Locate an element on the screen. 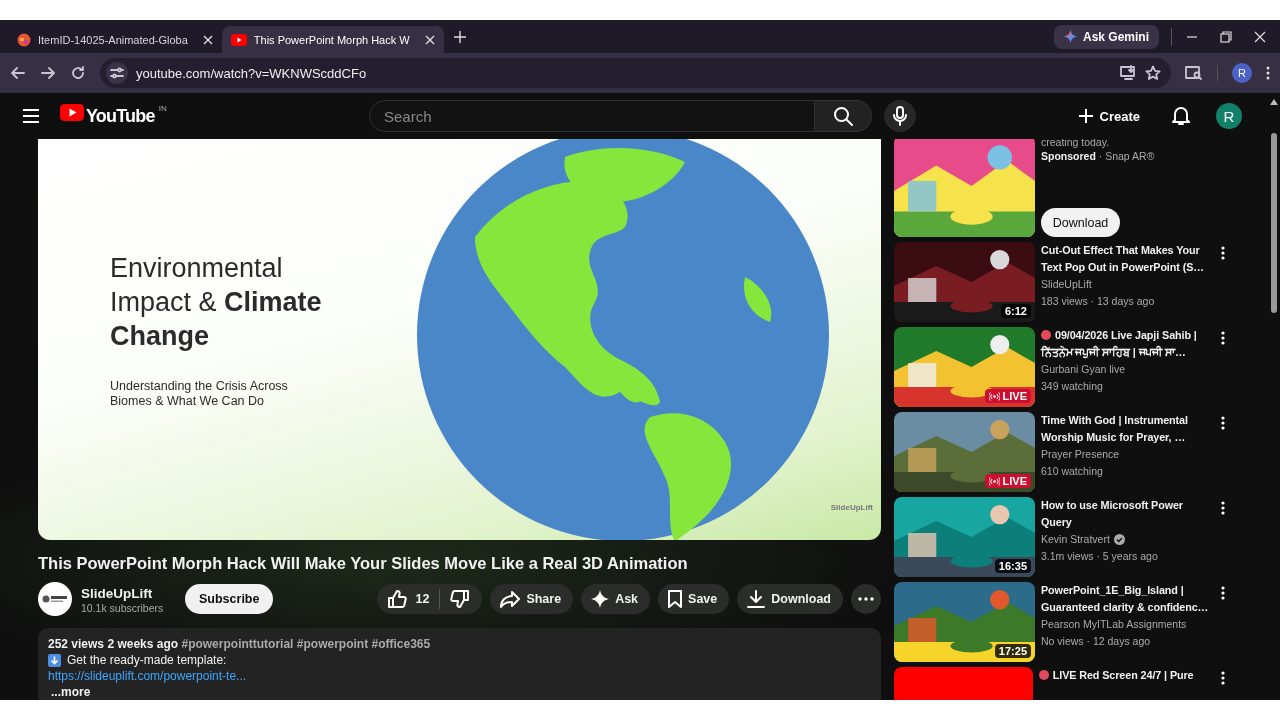  duration-badge: 16:35 is located at coordinates (1012, 566).